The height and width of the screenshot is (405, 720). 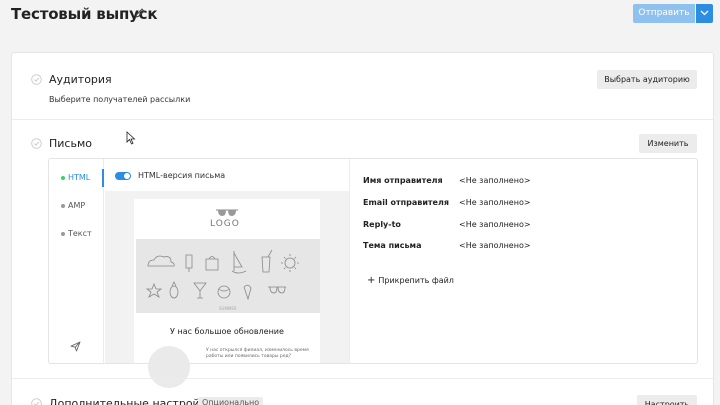 I want to click on subject-label: Тема письма, so click(x=392, y=245).